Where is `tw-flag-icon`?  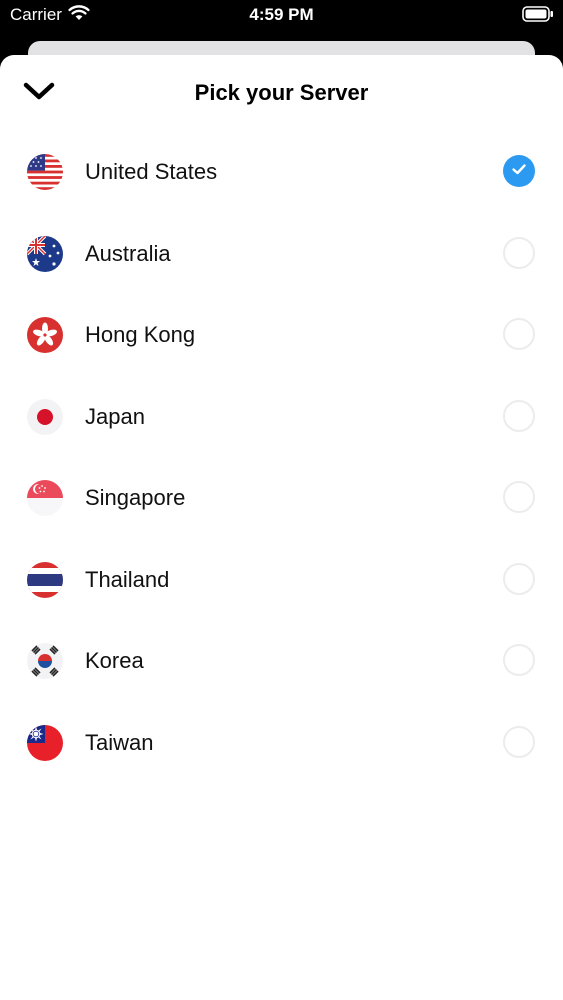 tw-flag-icon is located at coordinates (45, 742).